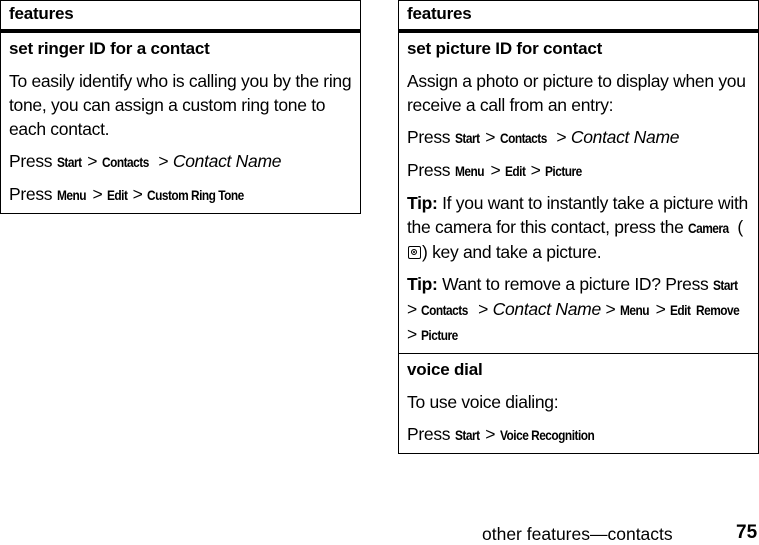 This screenshot has width=759, height=545. Describe the element at coordinates (483, 402) in the screenshot. I see `section-description: To use voice dialing:` at that location.